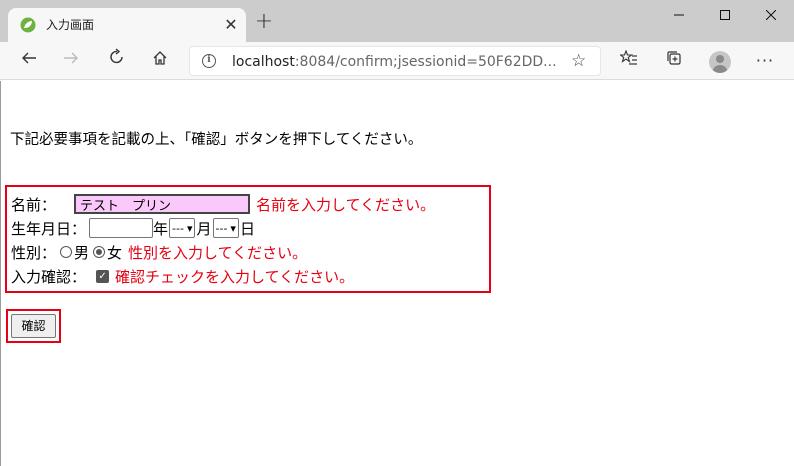 The height and width of the screenshot is (466, 794). I want to click on minimize-icon, so click(679, 15).